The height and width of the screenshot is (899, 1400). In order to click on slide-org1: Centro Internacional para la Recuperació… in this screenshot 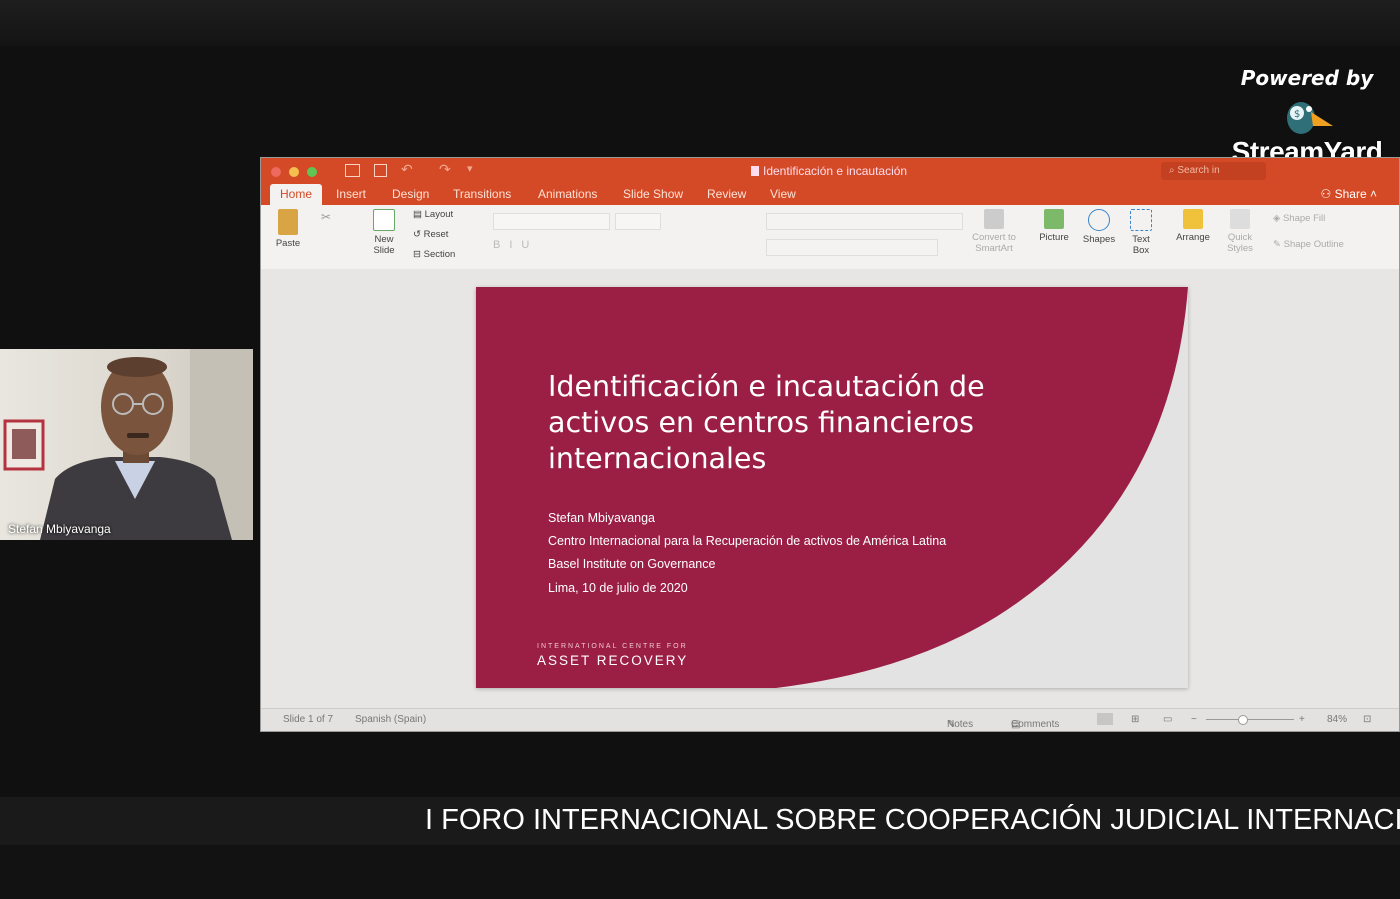, I will do `click(747, 541)`.